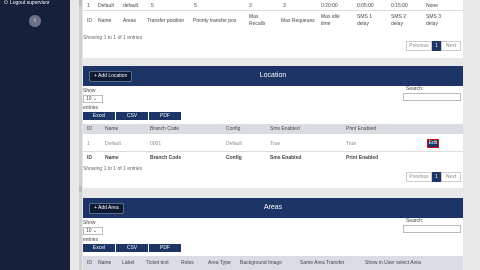 The height and width of the screenshot is (270, 480). Describe the element at coordinates (29, 3) in the screenshot. I see `logout-label: Logout supervisor` at that location.